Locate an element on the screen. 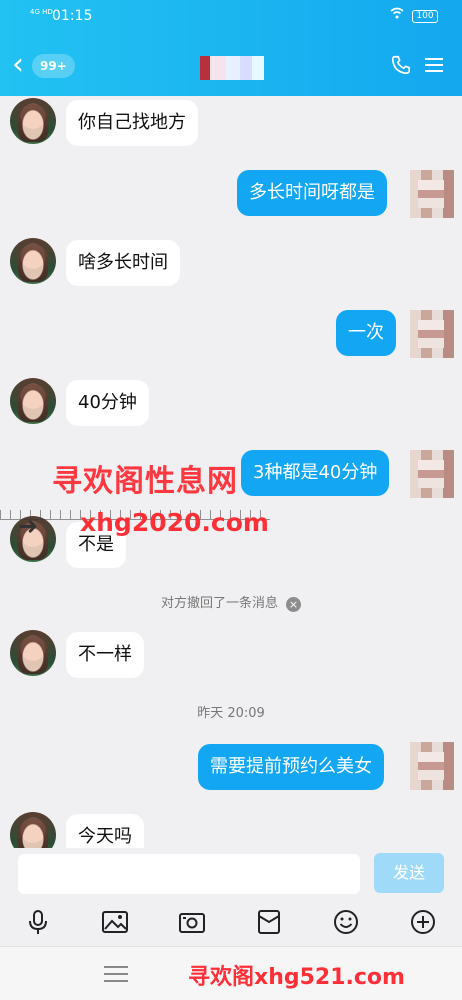 This screenshot has height=1000, width=462. incoming-message: 你自己找地方 is located at coordinates (132, 123).